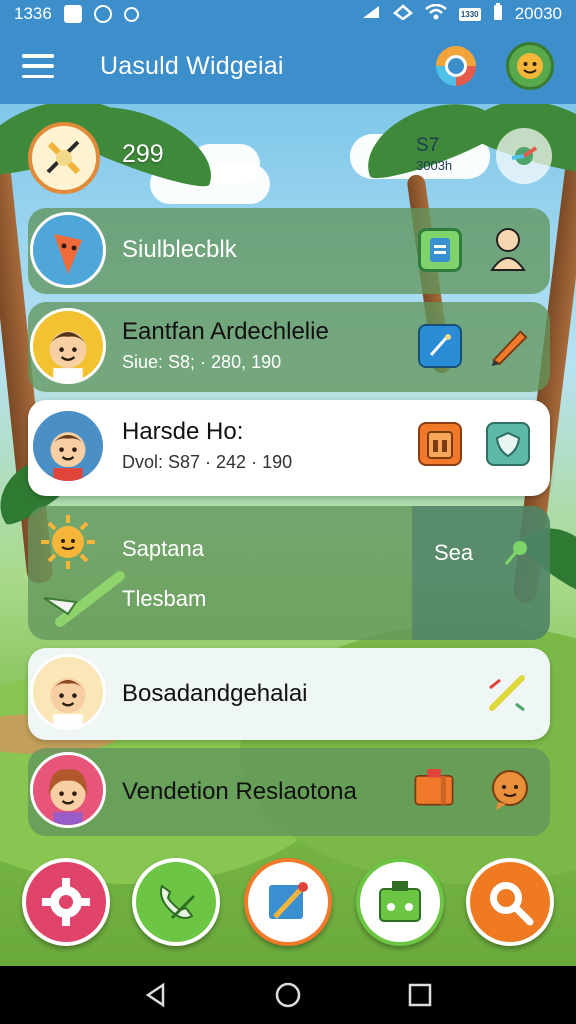 The height and width of the screenshot is (1024, 576). What do you see at coordinates (420, 995) in the screenshot?
I see `recent-icon` at bounding box center [420, 995].